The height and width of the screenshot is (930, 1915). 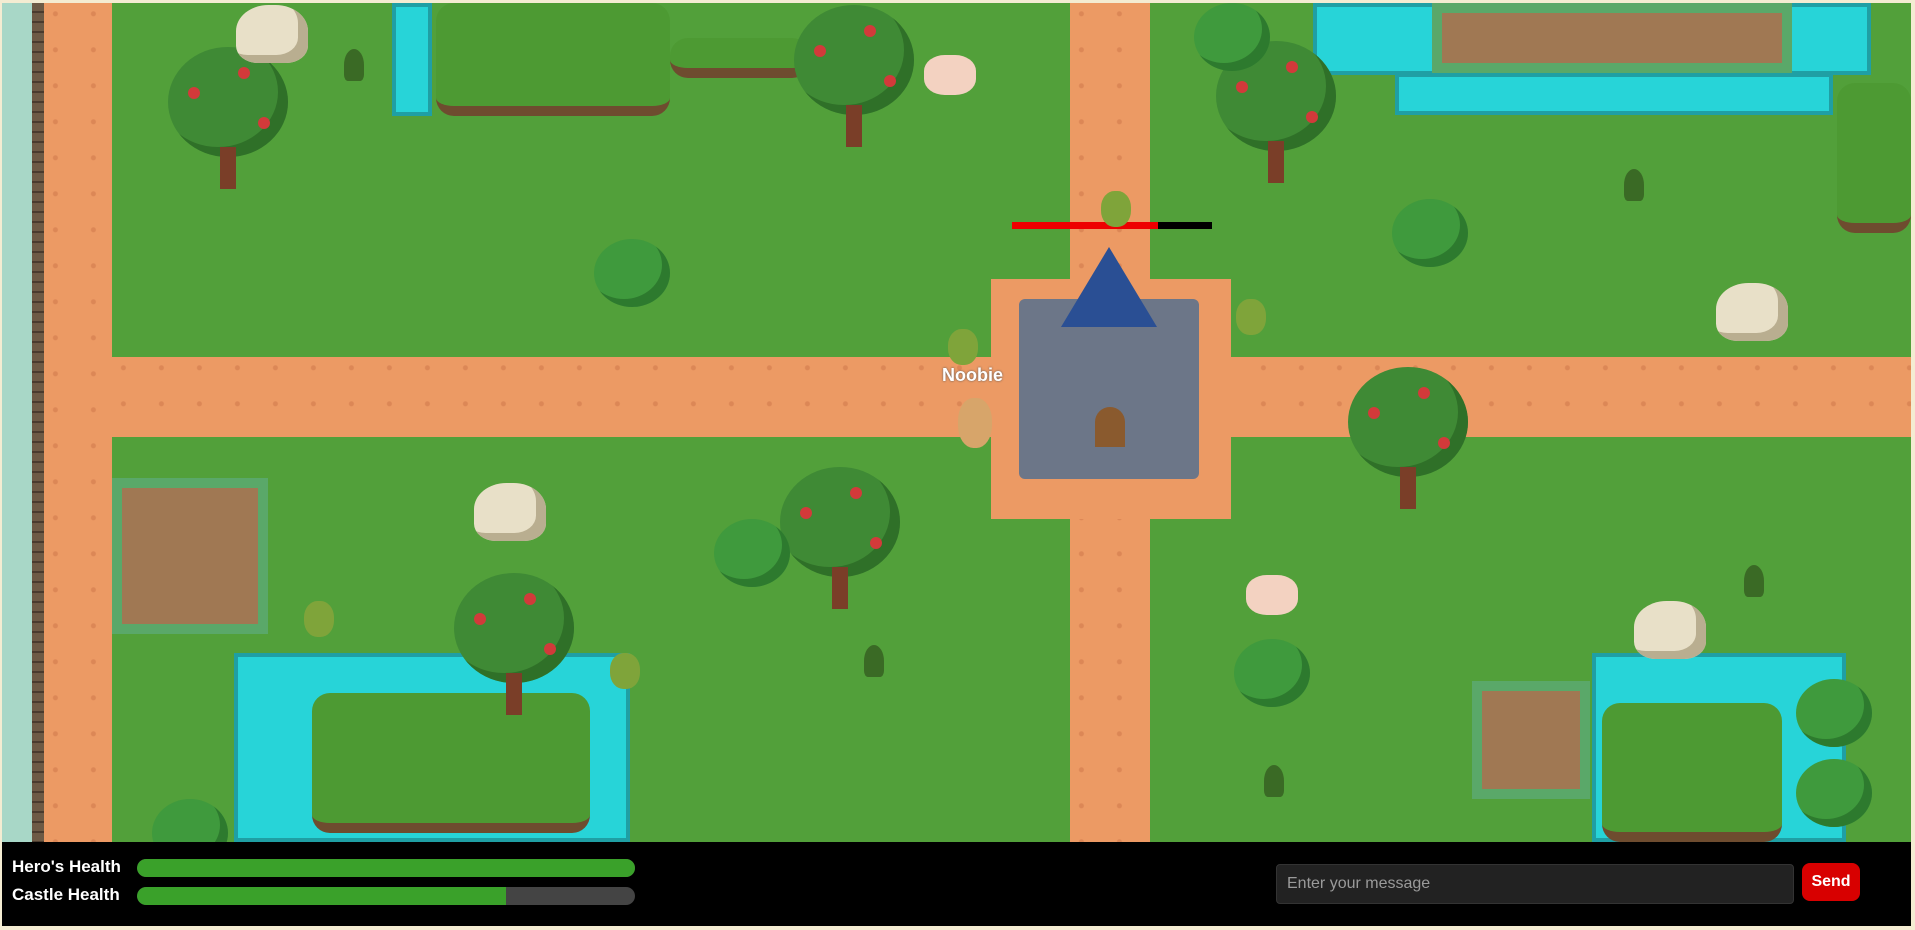 I want to click on player-name-tag: Noobie, so click(x=972, y=375).